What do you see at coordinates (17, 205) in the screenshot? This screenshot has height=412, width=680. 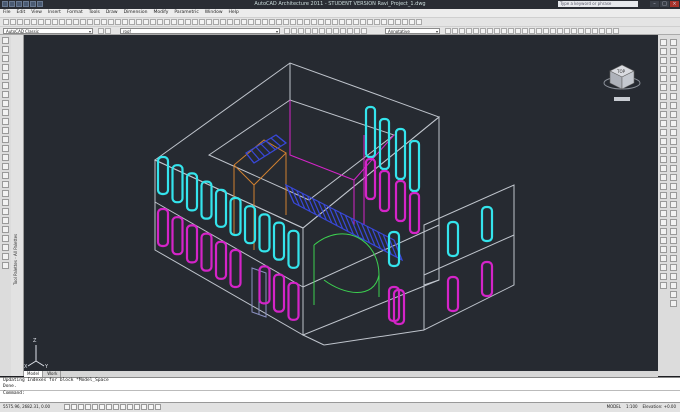 I see `tool-palettes: Tool Palettes - All Palettes` at bounding box center [17, 205].